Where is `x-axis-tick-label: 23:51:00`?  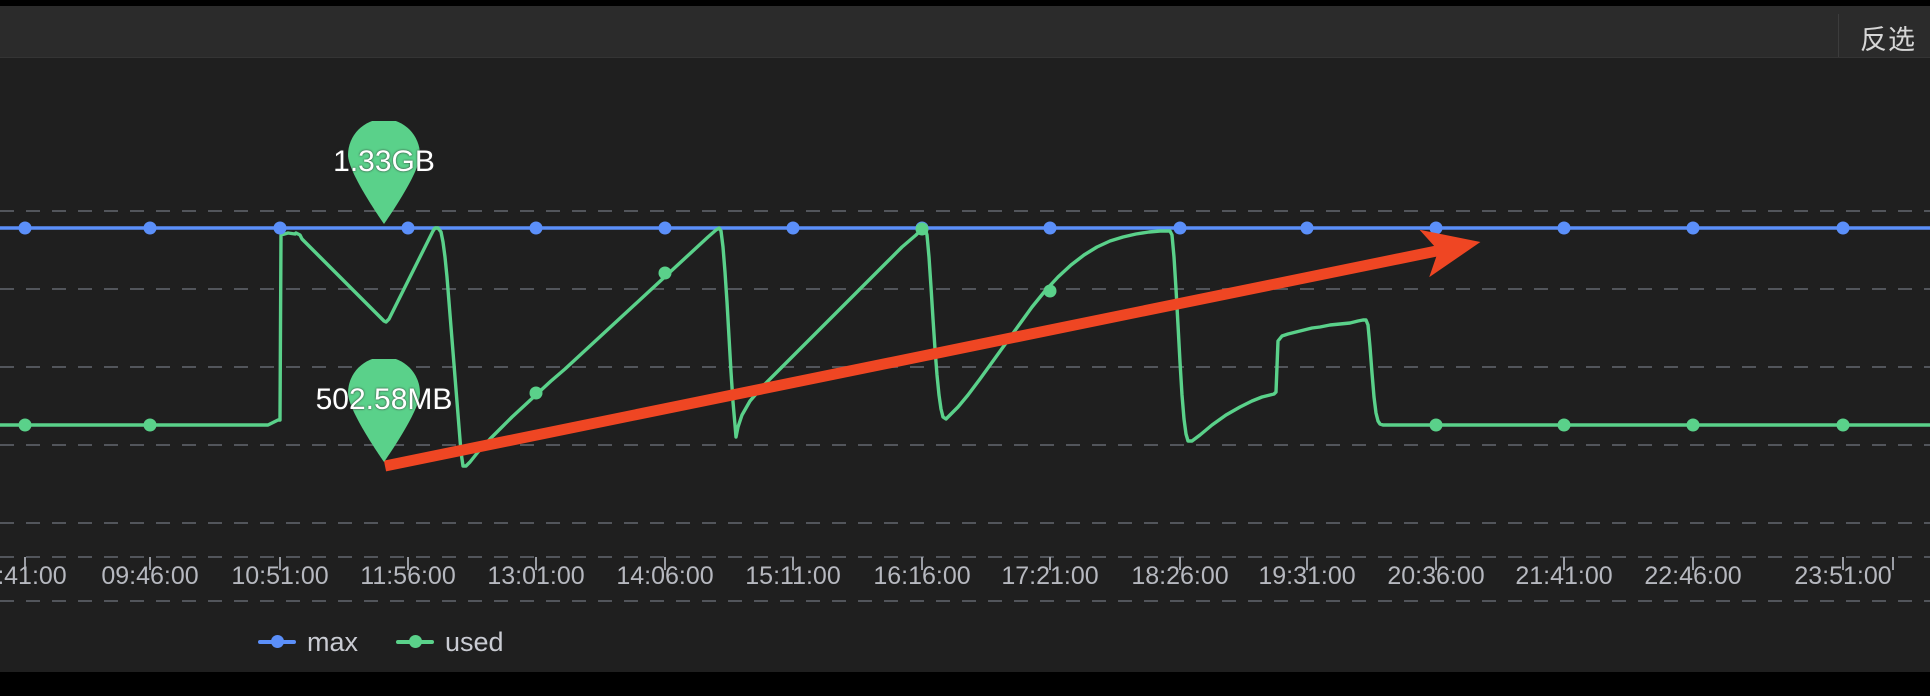 x-axis-tick-label: 23:51:00 is located at coordinates (1843, 576).